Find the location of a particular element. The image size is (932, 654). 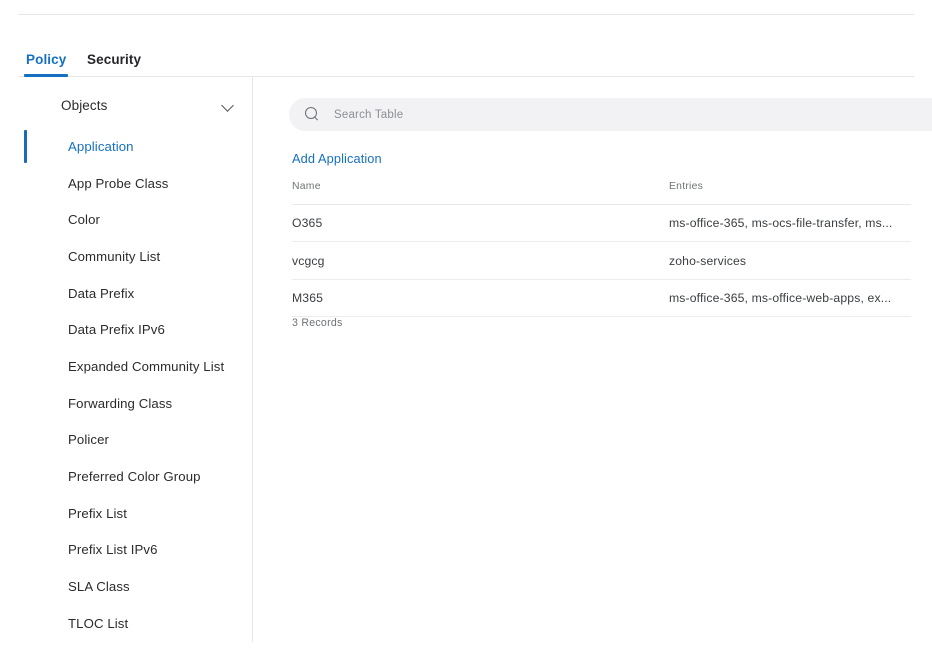

sidebar-item-application: Application is located at coordinates (126, 146).